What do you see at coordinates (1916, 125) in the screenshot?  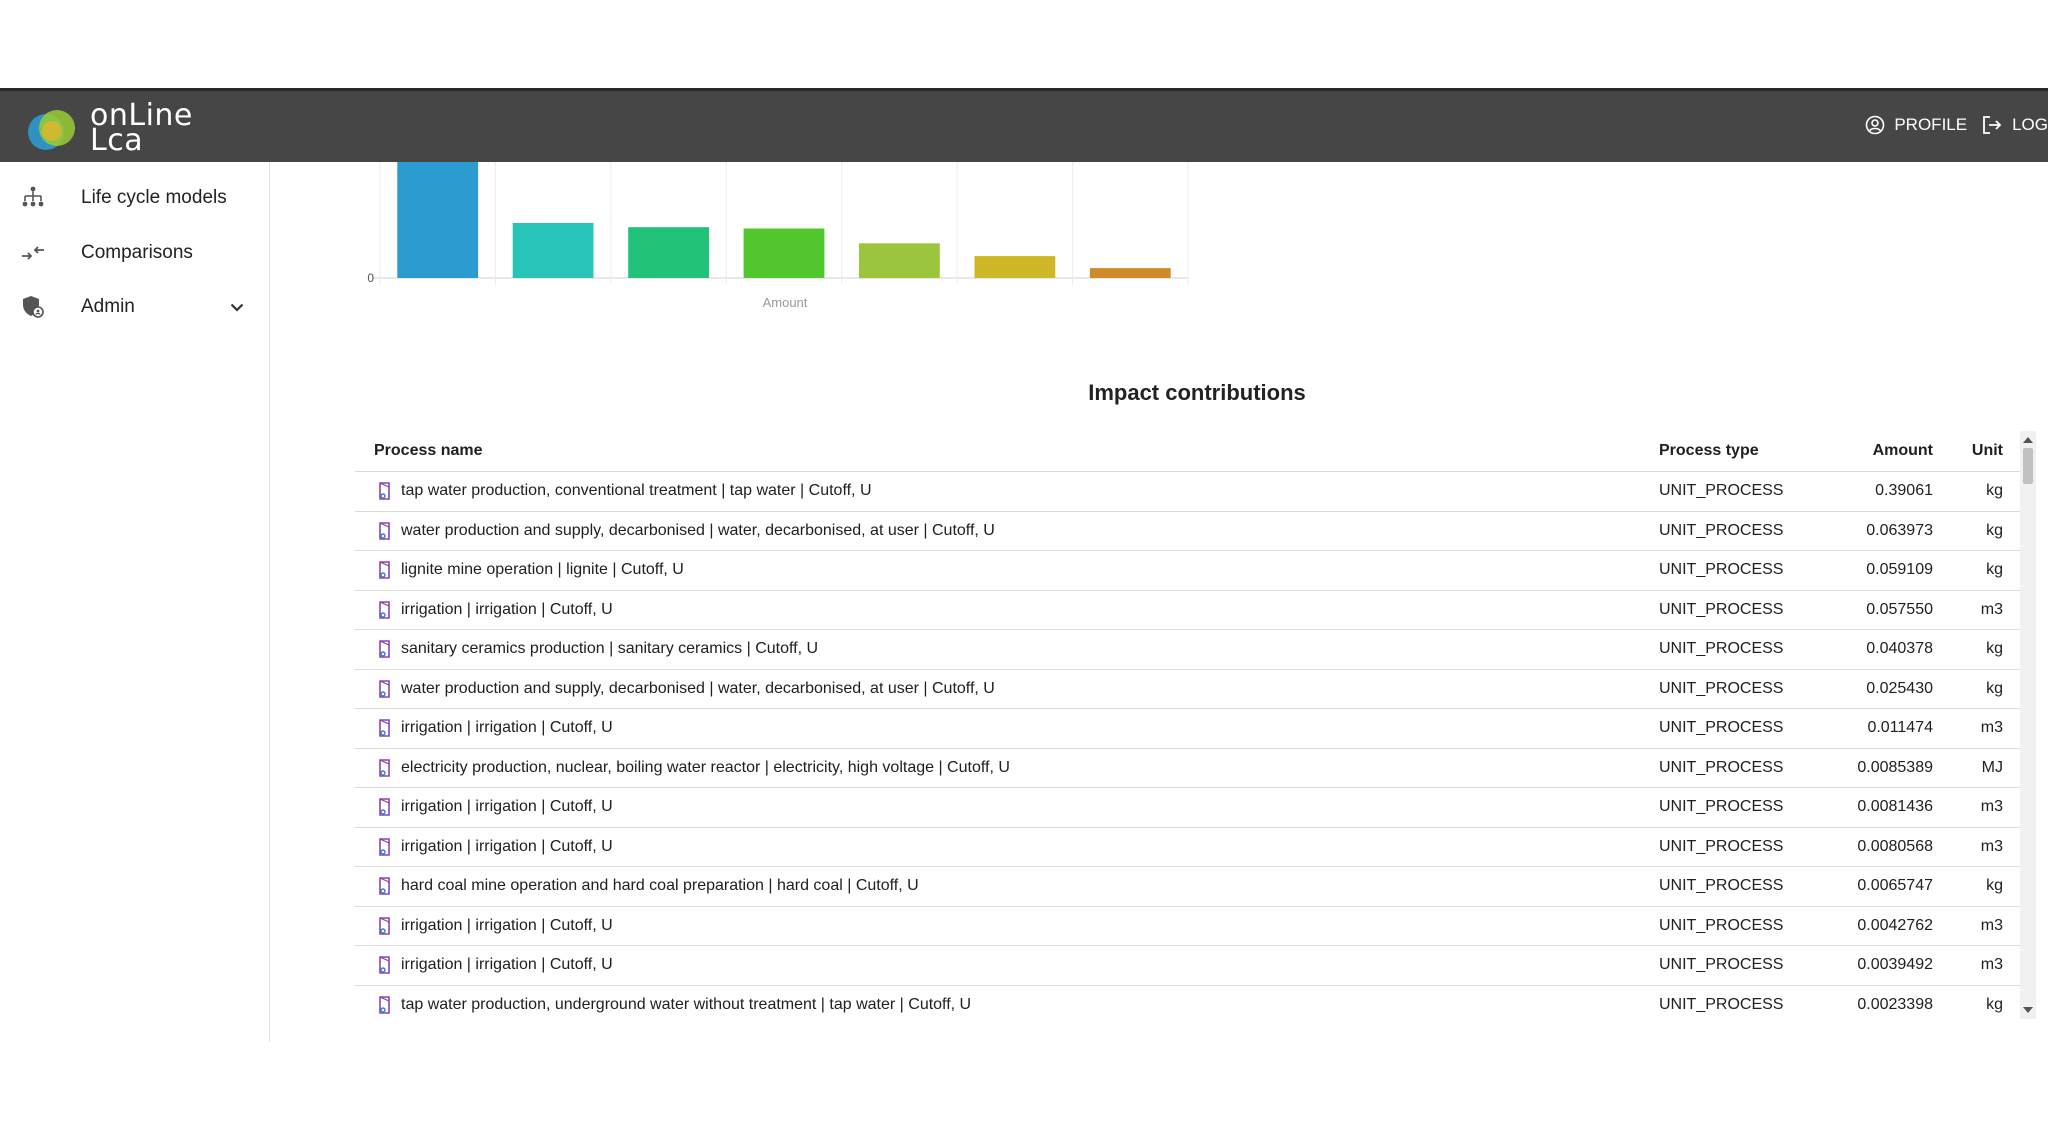 I see `profile-button: PROFILE` at bounding box center [1916, 125].